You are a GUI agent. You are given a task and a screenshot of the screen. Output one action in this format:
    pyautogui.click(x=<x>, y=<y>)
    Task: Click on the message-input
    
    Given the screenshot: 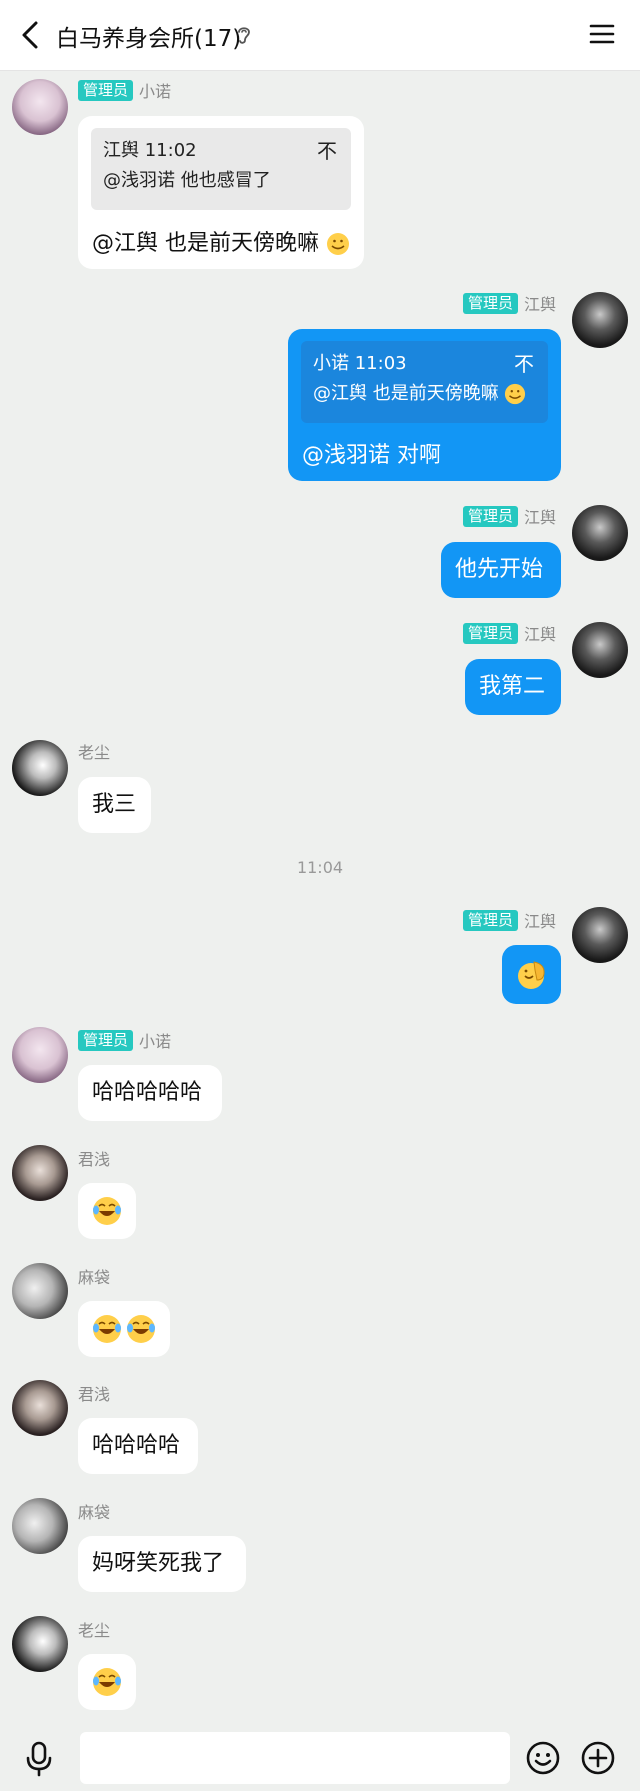 What is the action you would take?
    pyautogui.click(x=295, y=1758)
    